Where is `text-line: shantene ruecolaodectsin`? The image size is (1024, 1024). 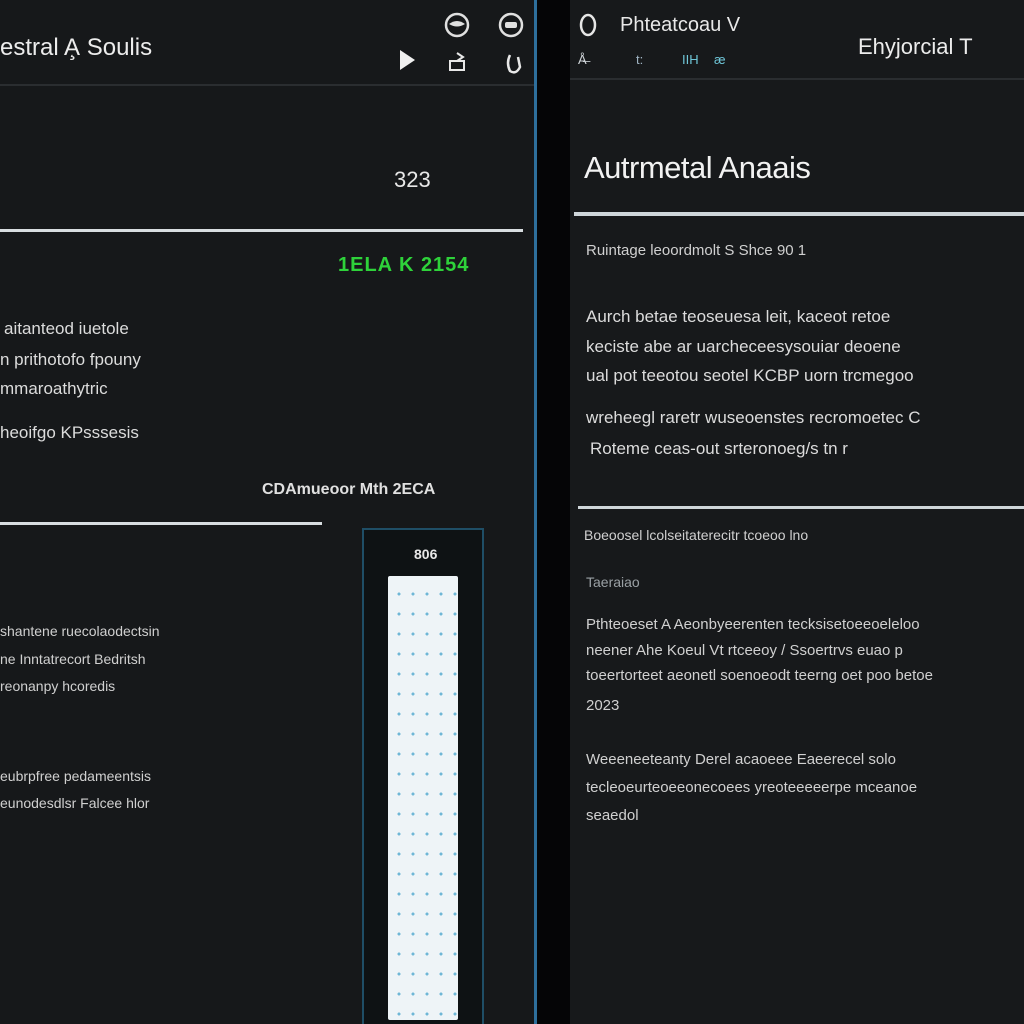
text-line: shantene ruecolaodectsin is located at coordinates (80, 631).